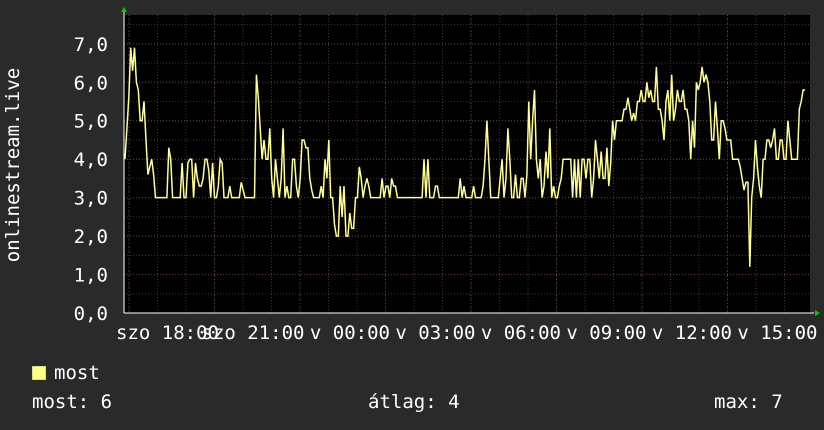  What do you see at coordinates (91, 314) in the screenshot?
I see `y-tick-label: 0,0` at bounding box center [91, 314].